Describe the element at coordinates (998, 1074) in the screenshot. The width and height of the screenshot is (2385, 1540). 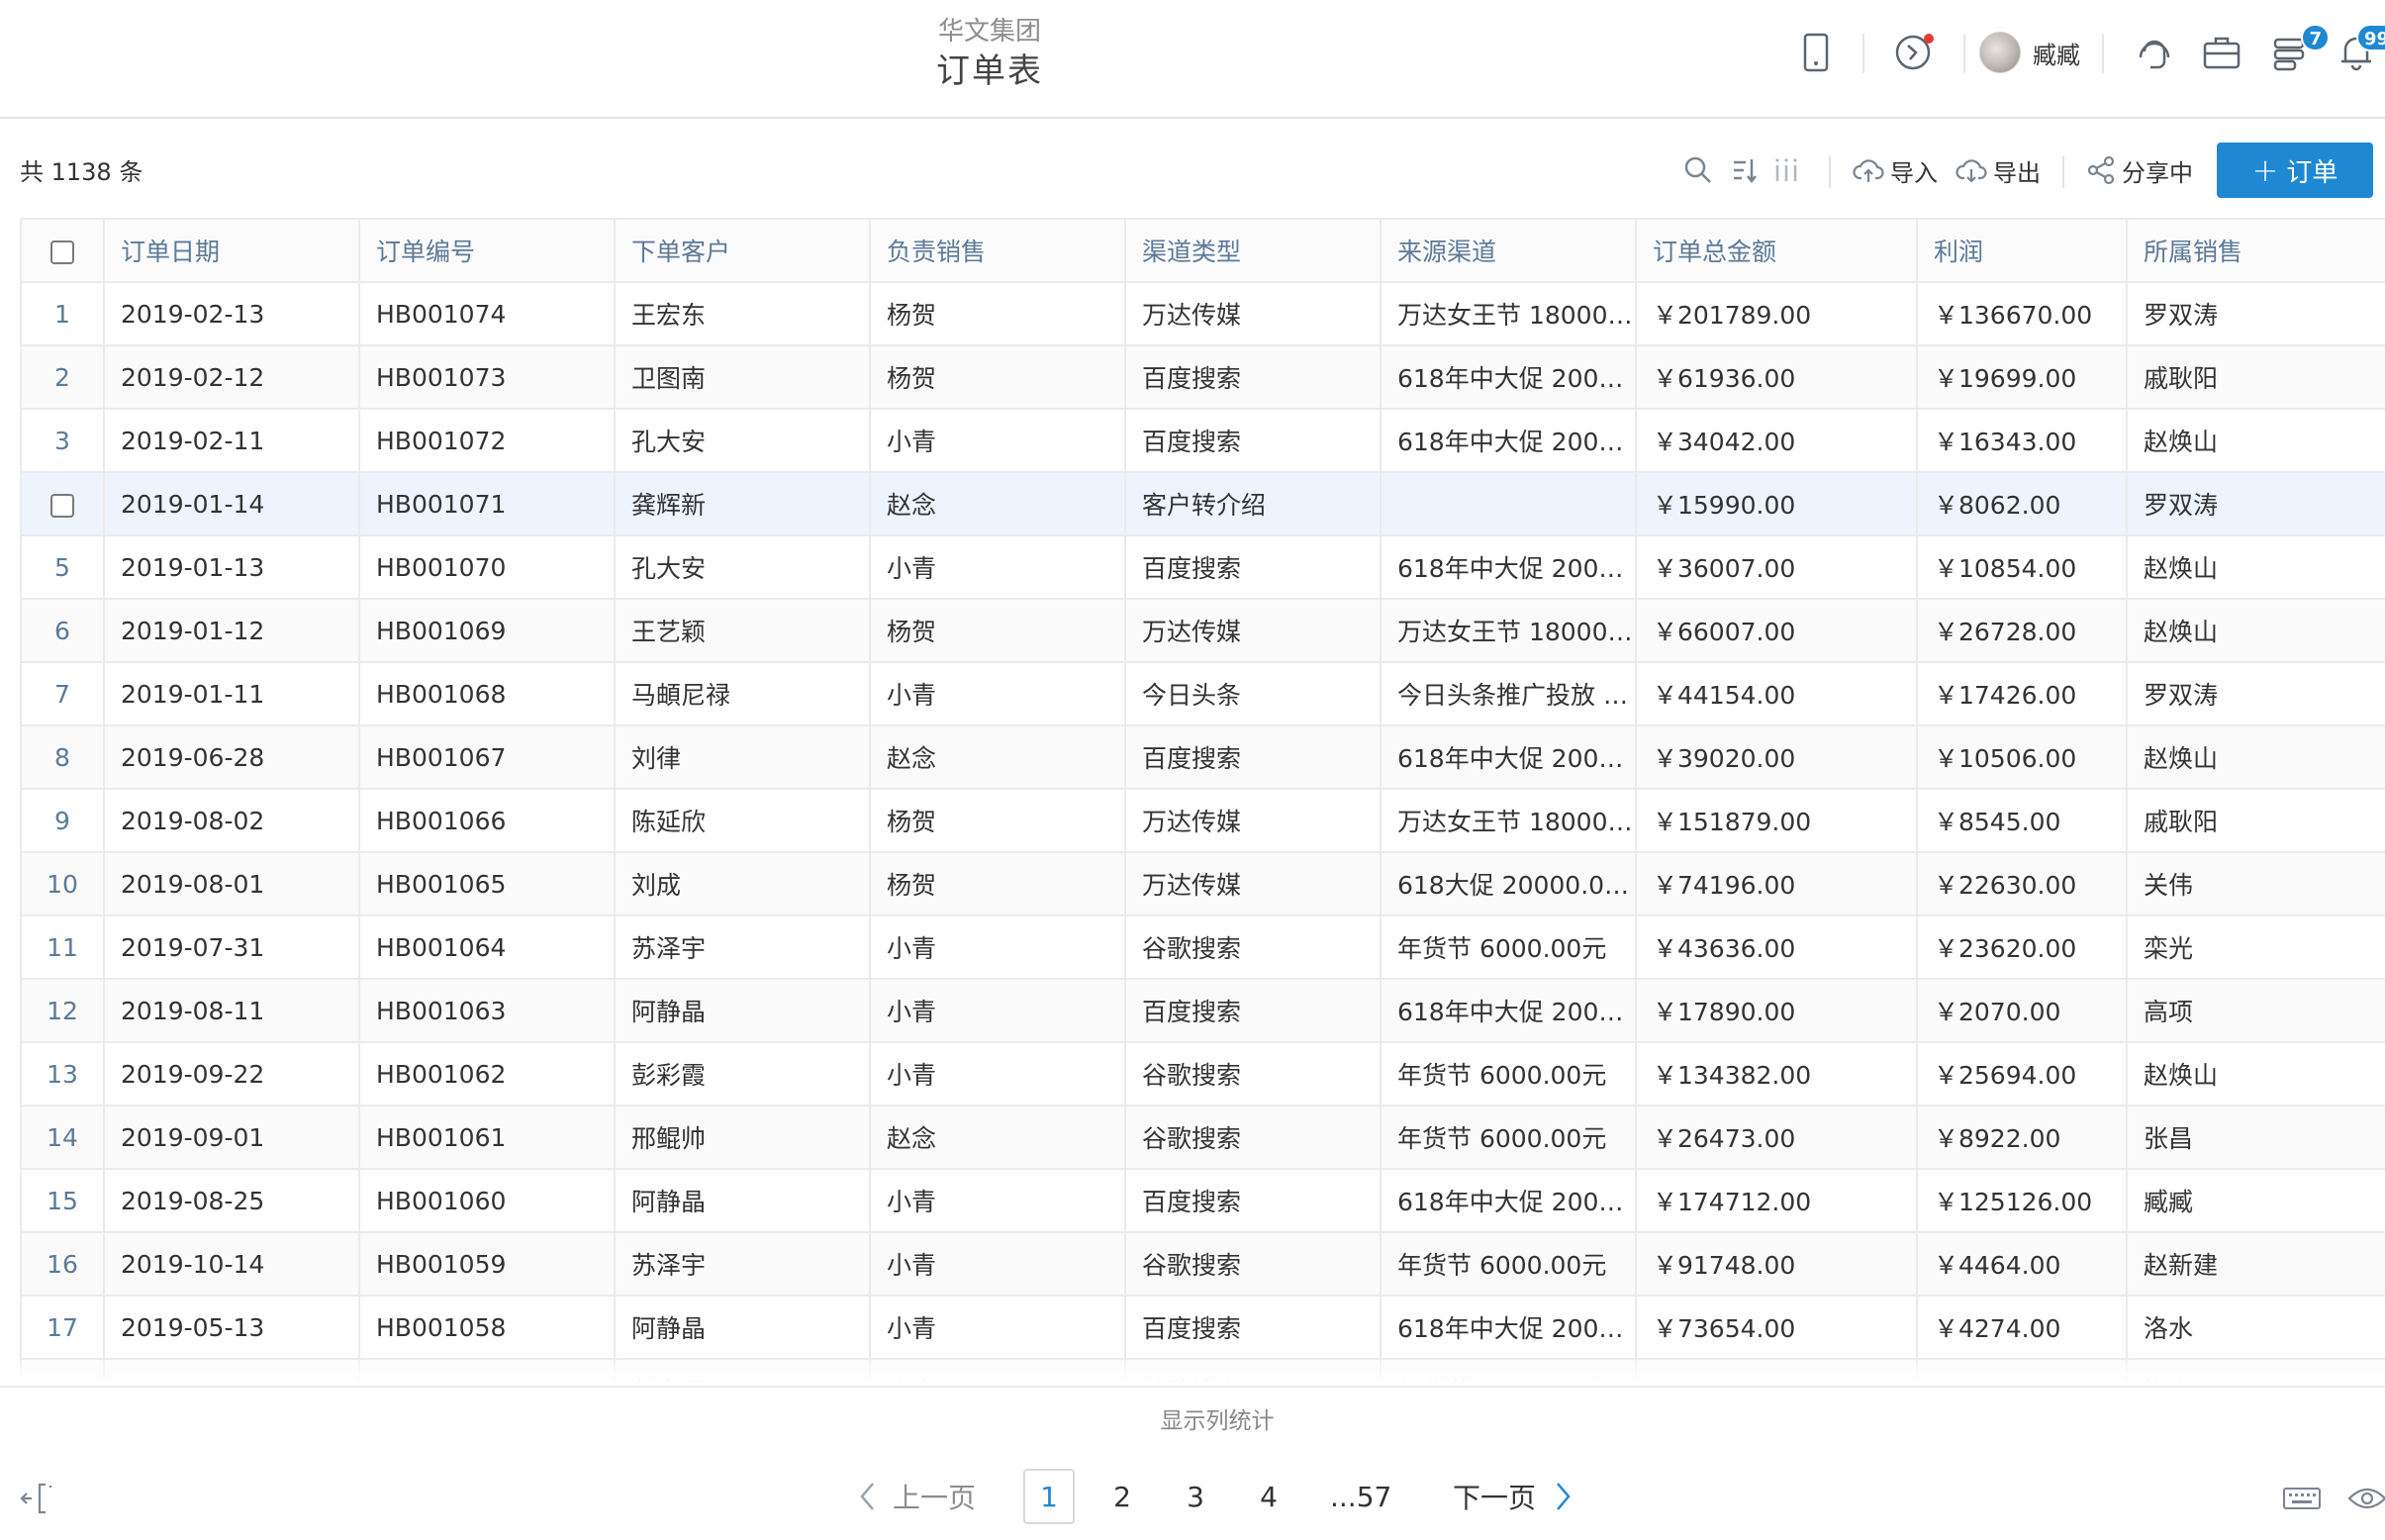
I see `table-cell: 小青` at that location.